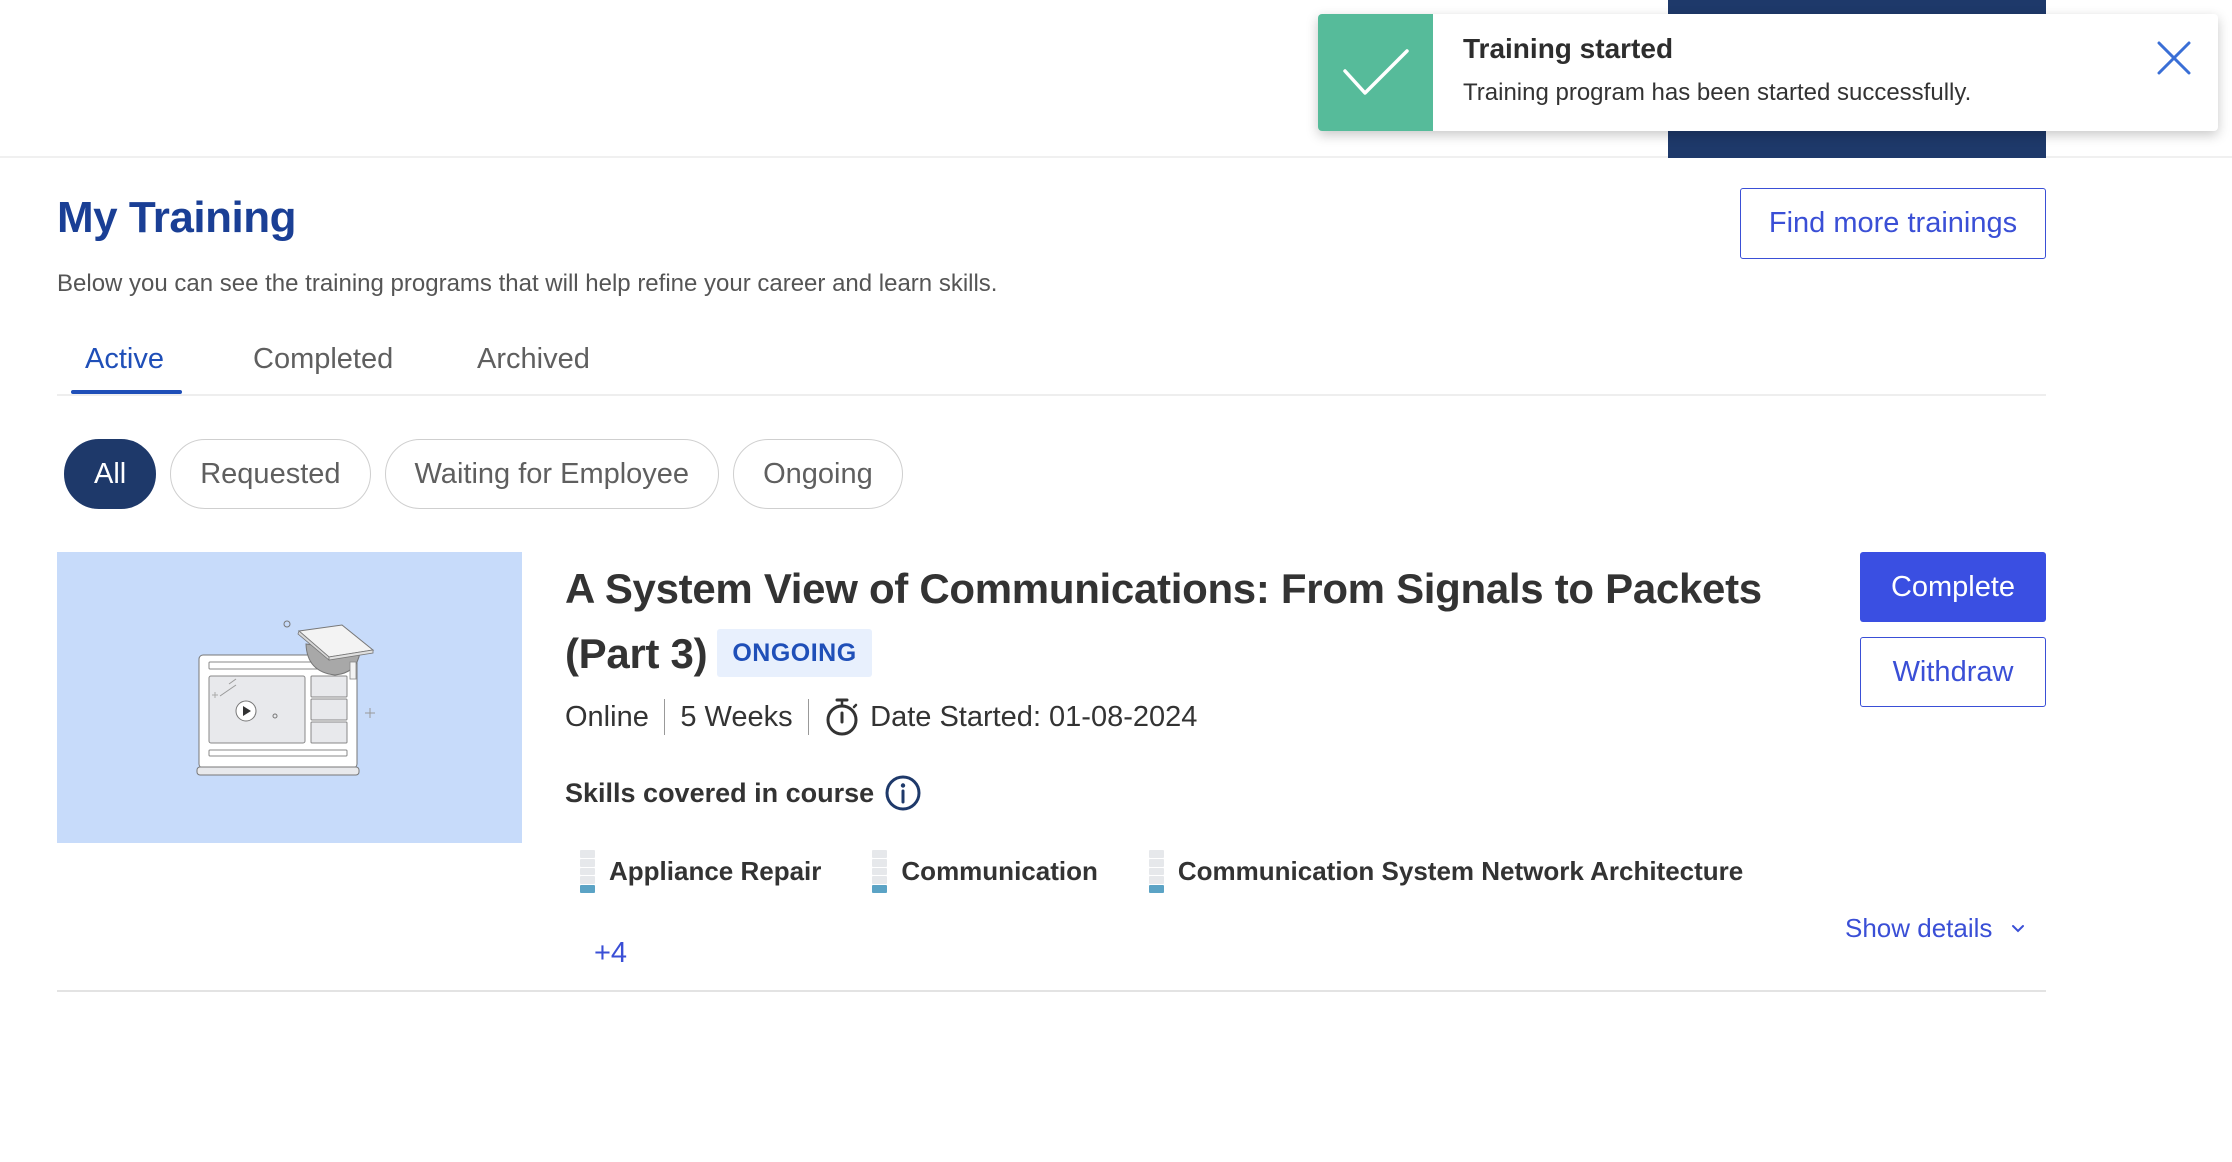  Describe the element at coordinates (1919, 928) in the screenshot. I see `show-details-label: Show details` at that location.